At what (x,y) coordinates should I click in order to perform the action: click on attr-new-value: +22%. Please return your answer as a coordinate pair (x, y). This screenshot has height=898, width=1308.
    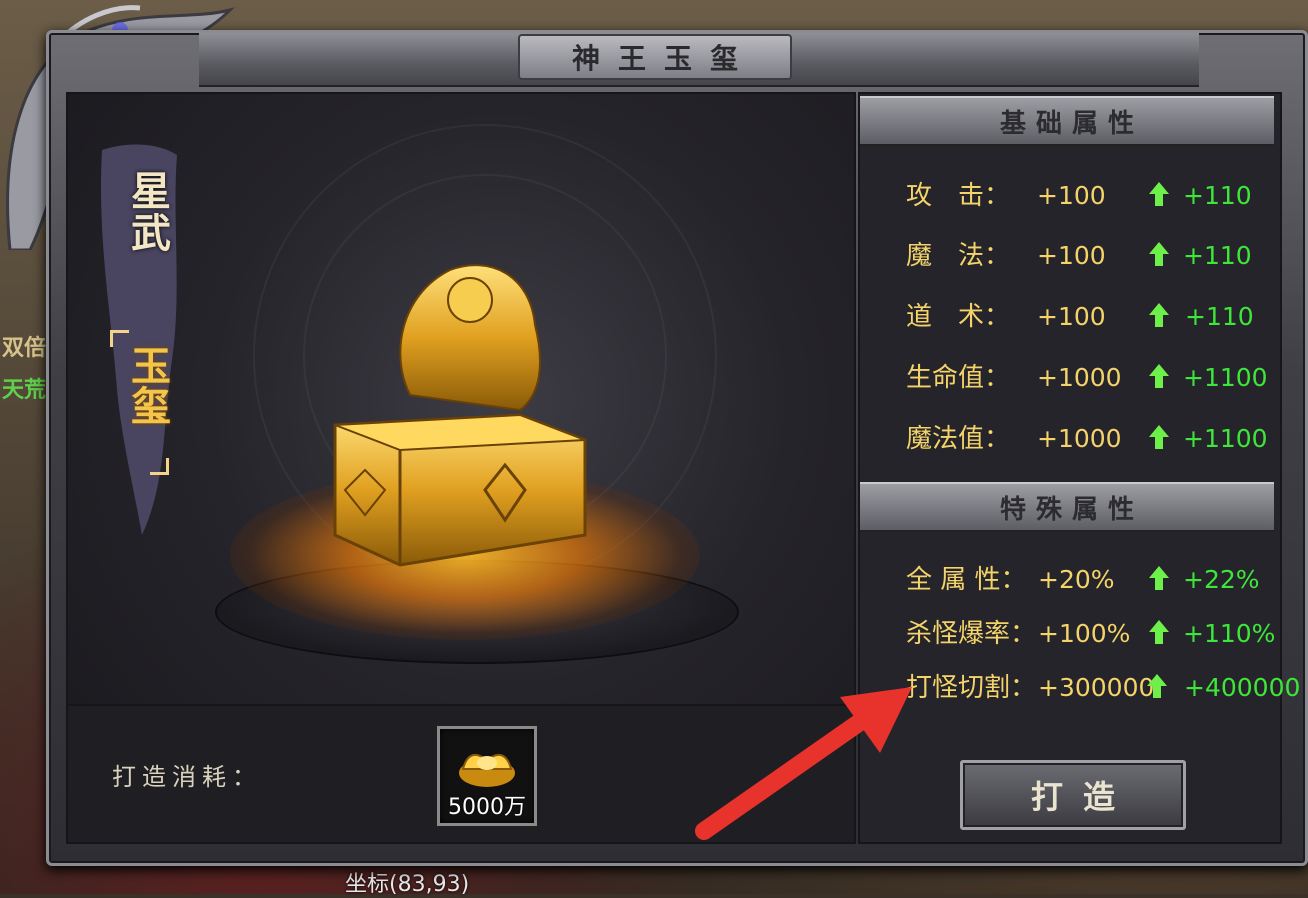
    Looking at the image, I should click on (1221, 579).